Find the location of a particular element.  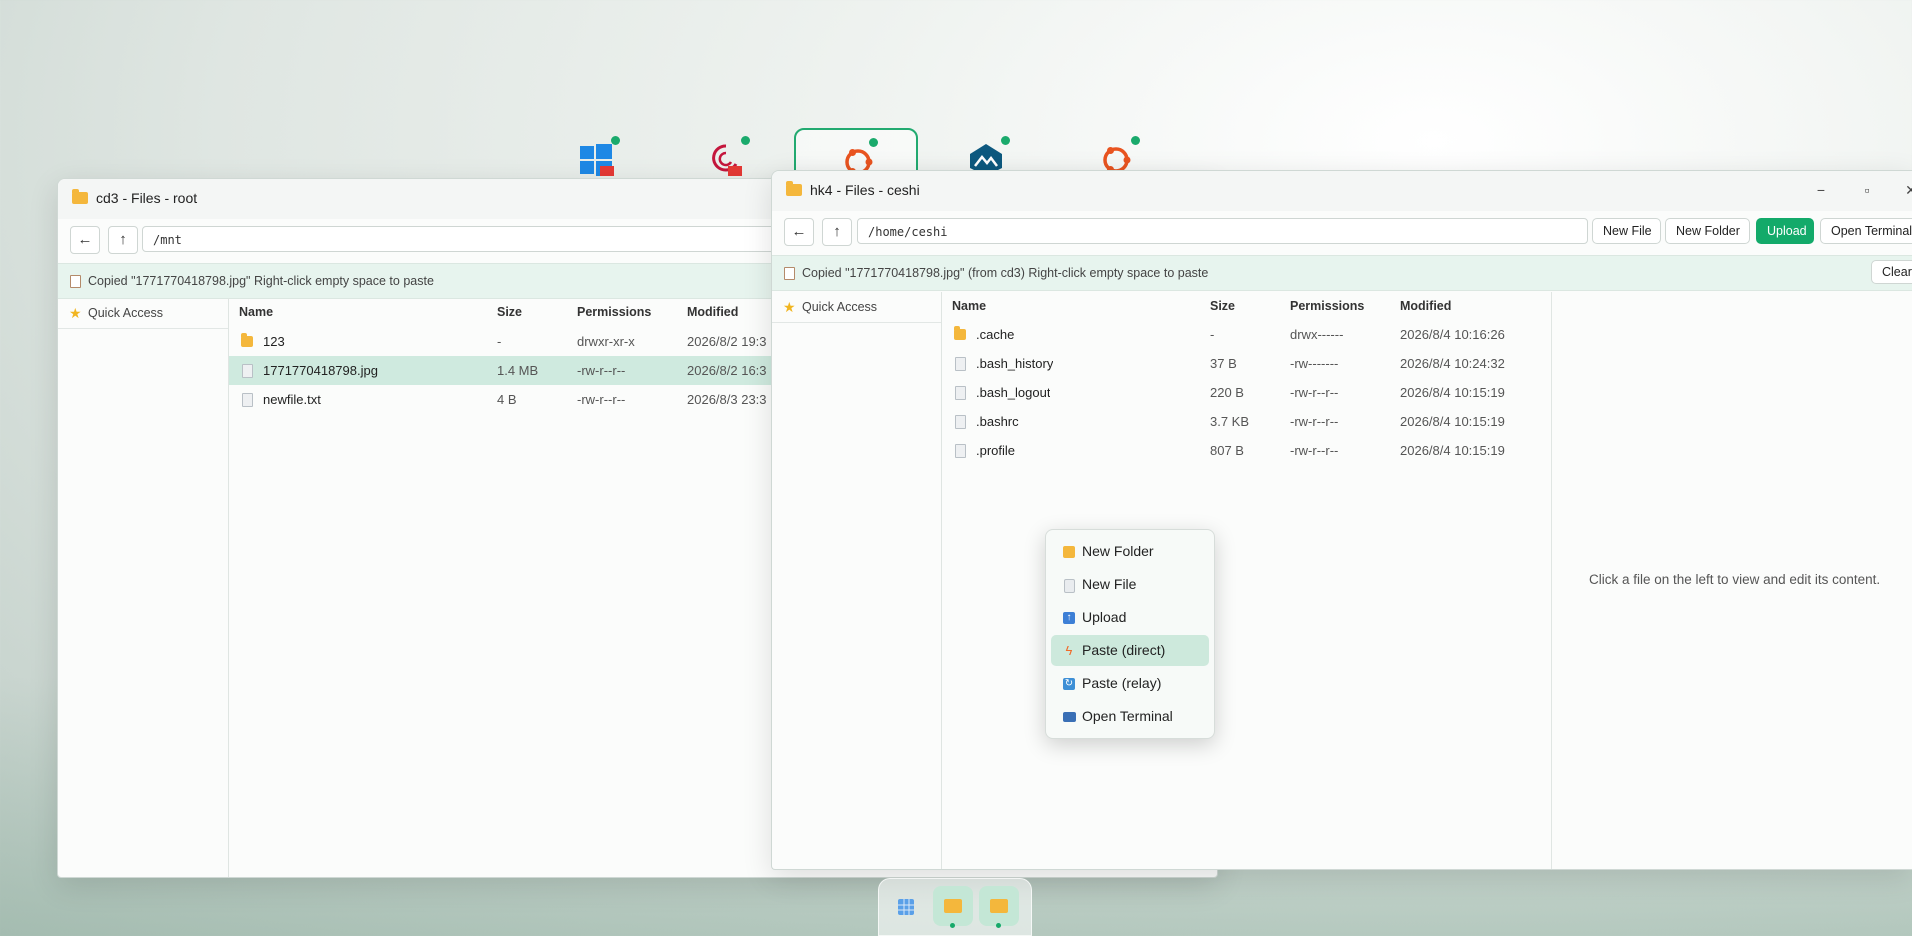

grid-app-icon is located at coordinates (906, 907).